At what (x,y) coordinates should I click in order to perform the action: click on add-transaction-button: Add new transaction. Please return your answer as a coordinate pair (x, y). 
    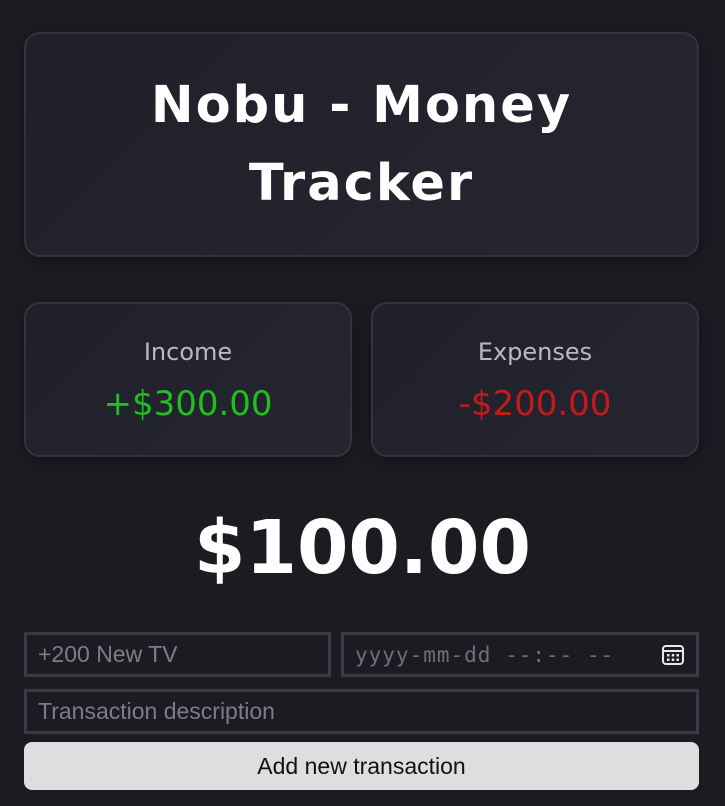
    Looking at the image, I should click on (361, 766).